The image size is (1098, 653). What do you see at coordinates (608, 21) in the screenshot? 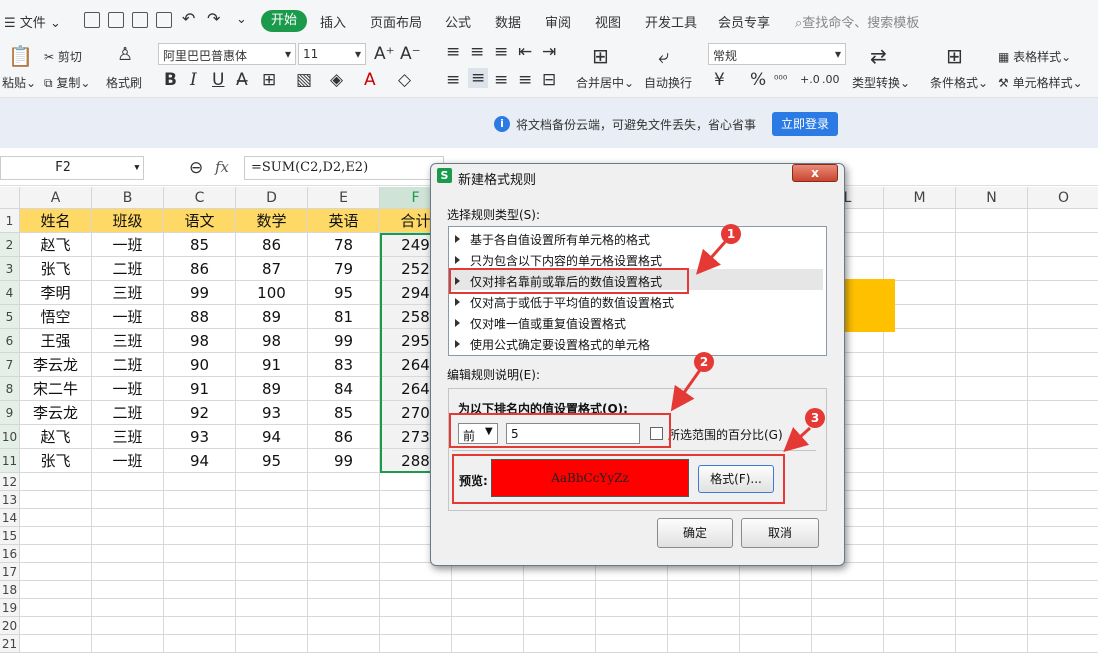
I see `tab-view: 视图` at bounding box center [608, 21].